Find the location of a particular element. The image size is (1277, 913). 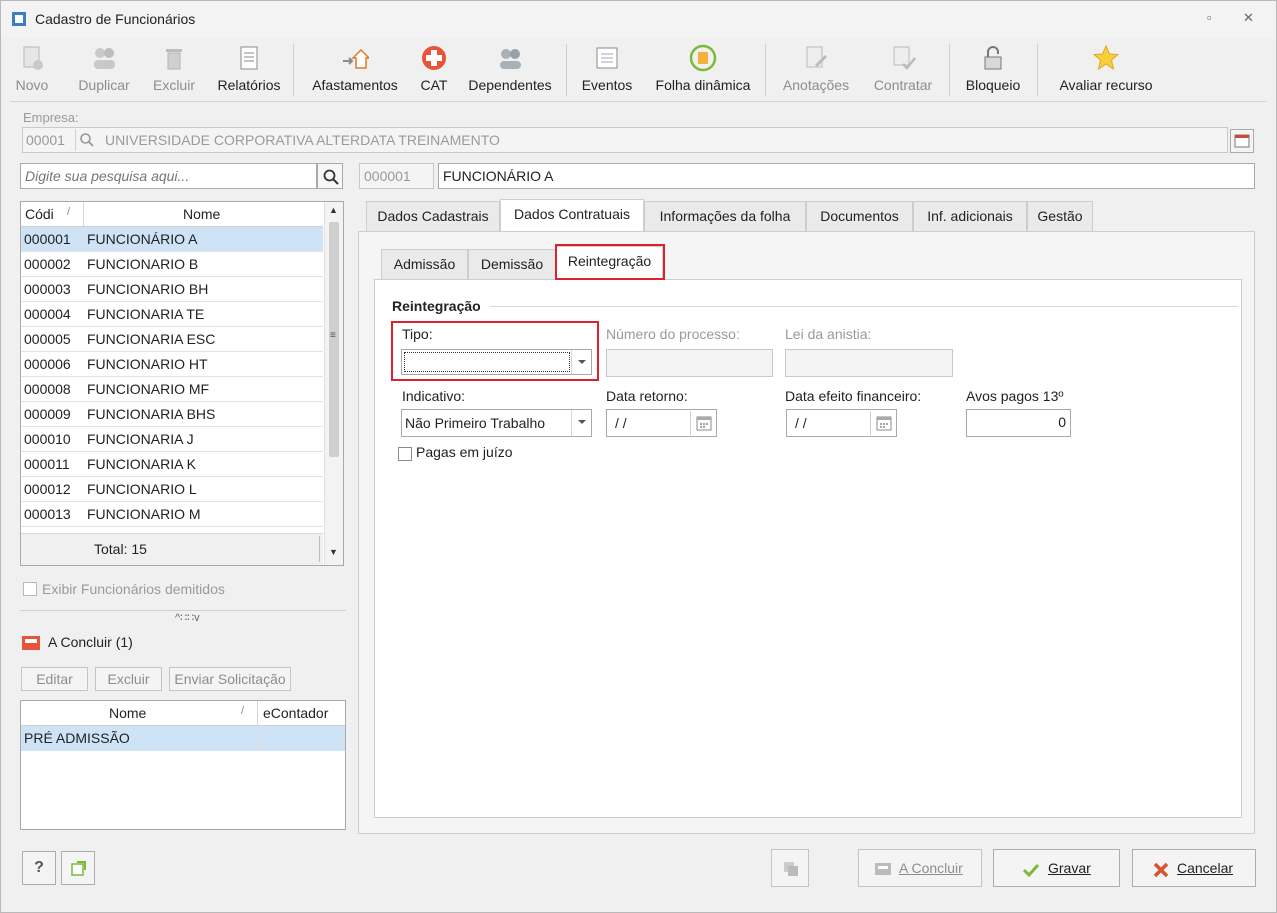

splitter-handle-icon: ^∷∷v is located at coordinates (187, 617).